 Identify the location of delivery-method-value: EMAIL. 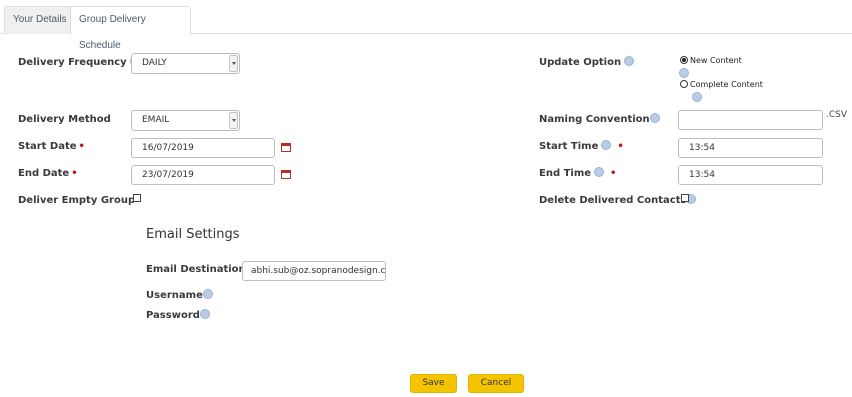
(156, 120).